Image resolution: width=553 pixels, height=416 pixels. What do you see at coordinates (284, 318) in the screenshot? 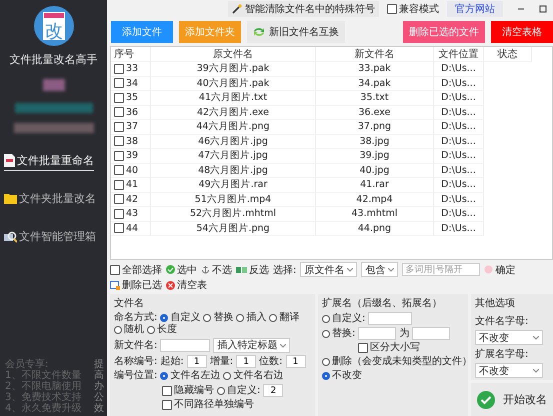
I see `naming-radio: 翻译` at bounding box center [284, 318].